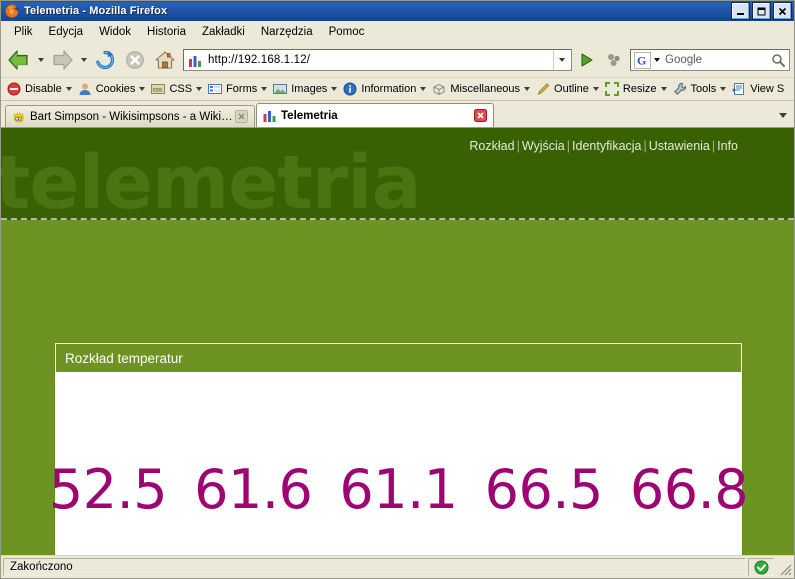 The height and width of the screenshot is (579, 795). I want to click on temperature-value: 52.5, so click(108, 489).